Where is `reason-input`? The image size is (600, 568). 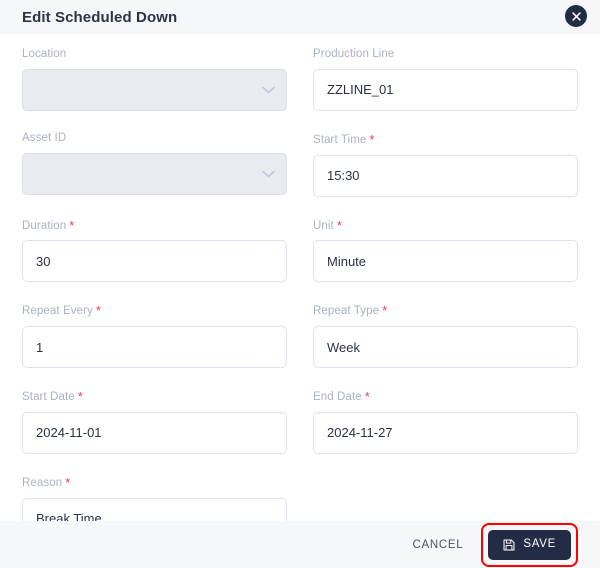
reason-input is located at coordinates (154, 509).